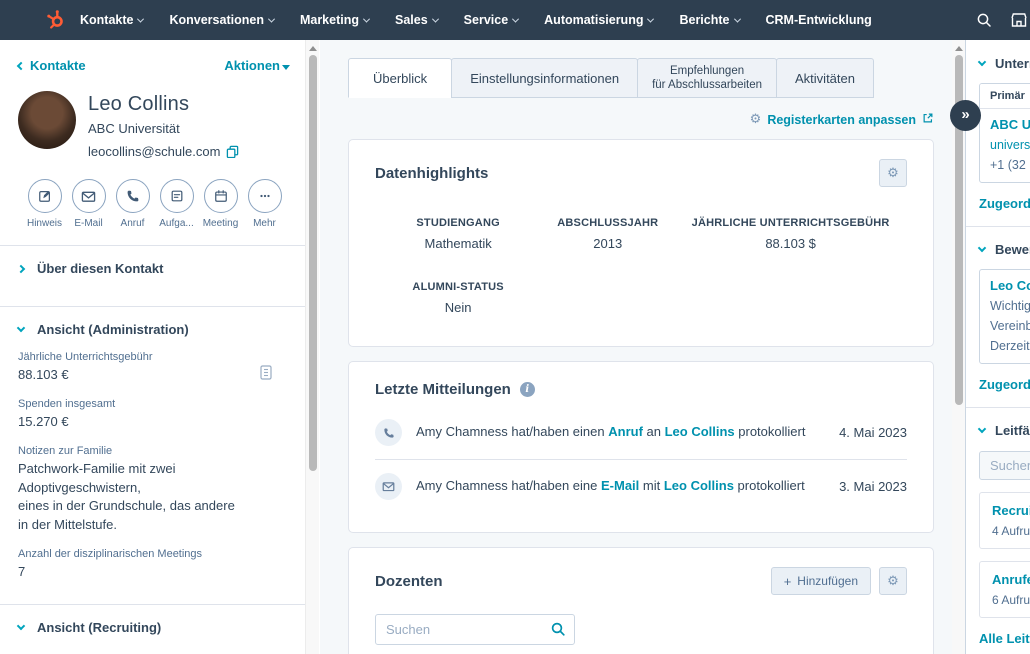  I want to click on external-link-icon, so click(928, 119).